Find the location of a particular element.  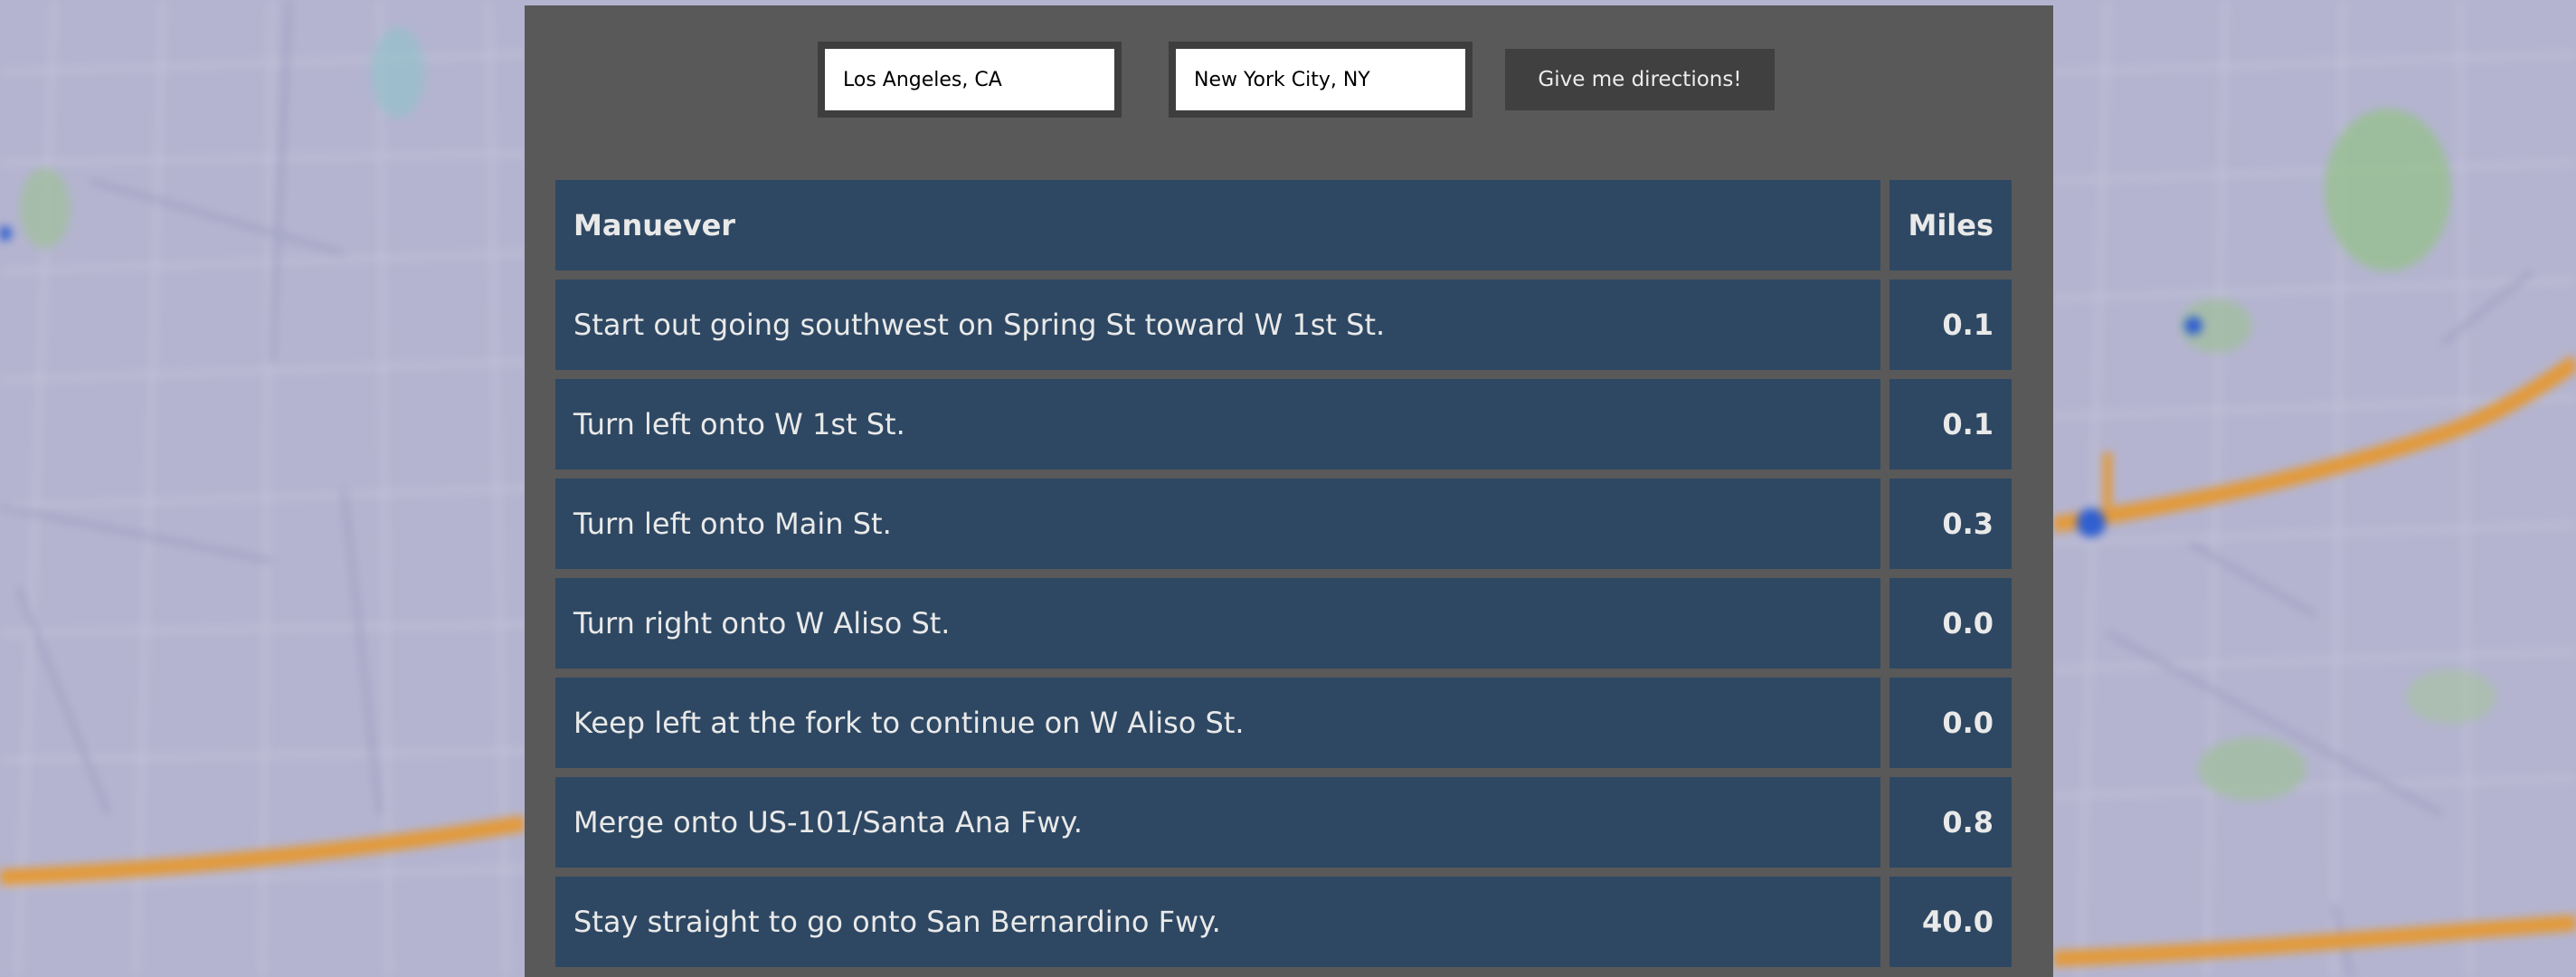

table-row: Turn left onto Main St. 0.3 is located at coordinates (1283, 524).